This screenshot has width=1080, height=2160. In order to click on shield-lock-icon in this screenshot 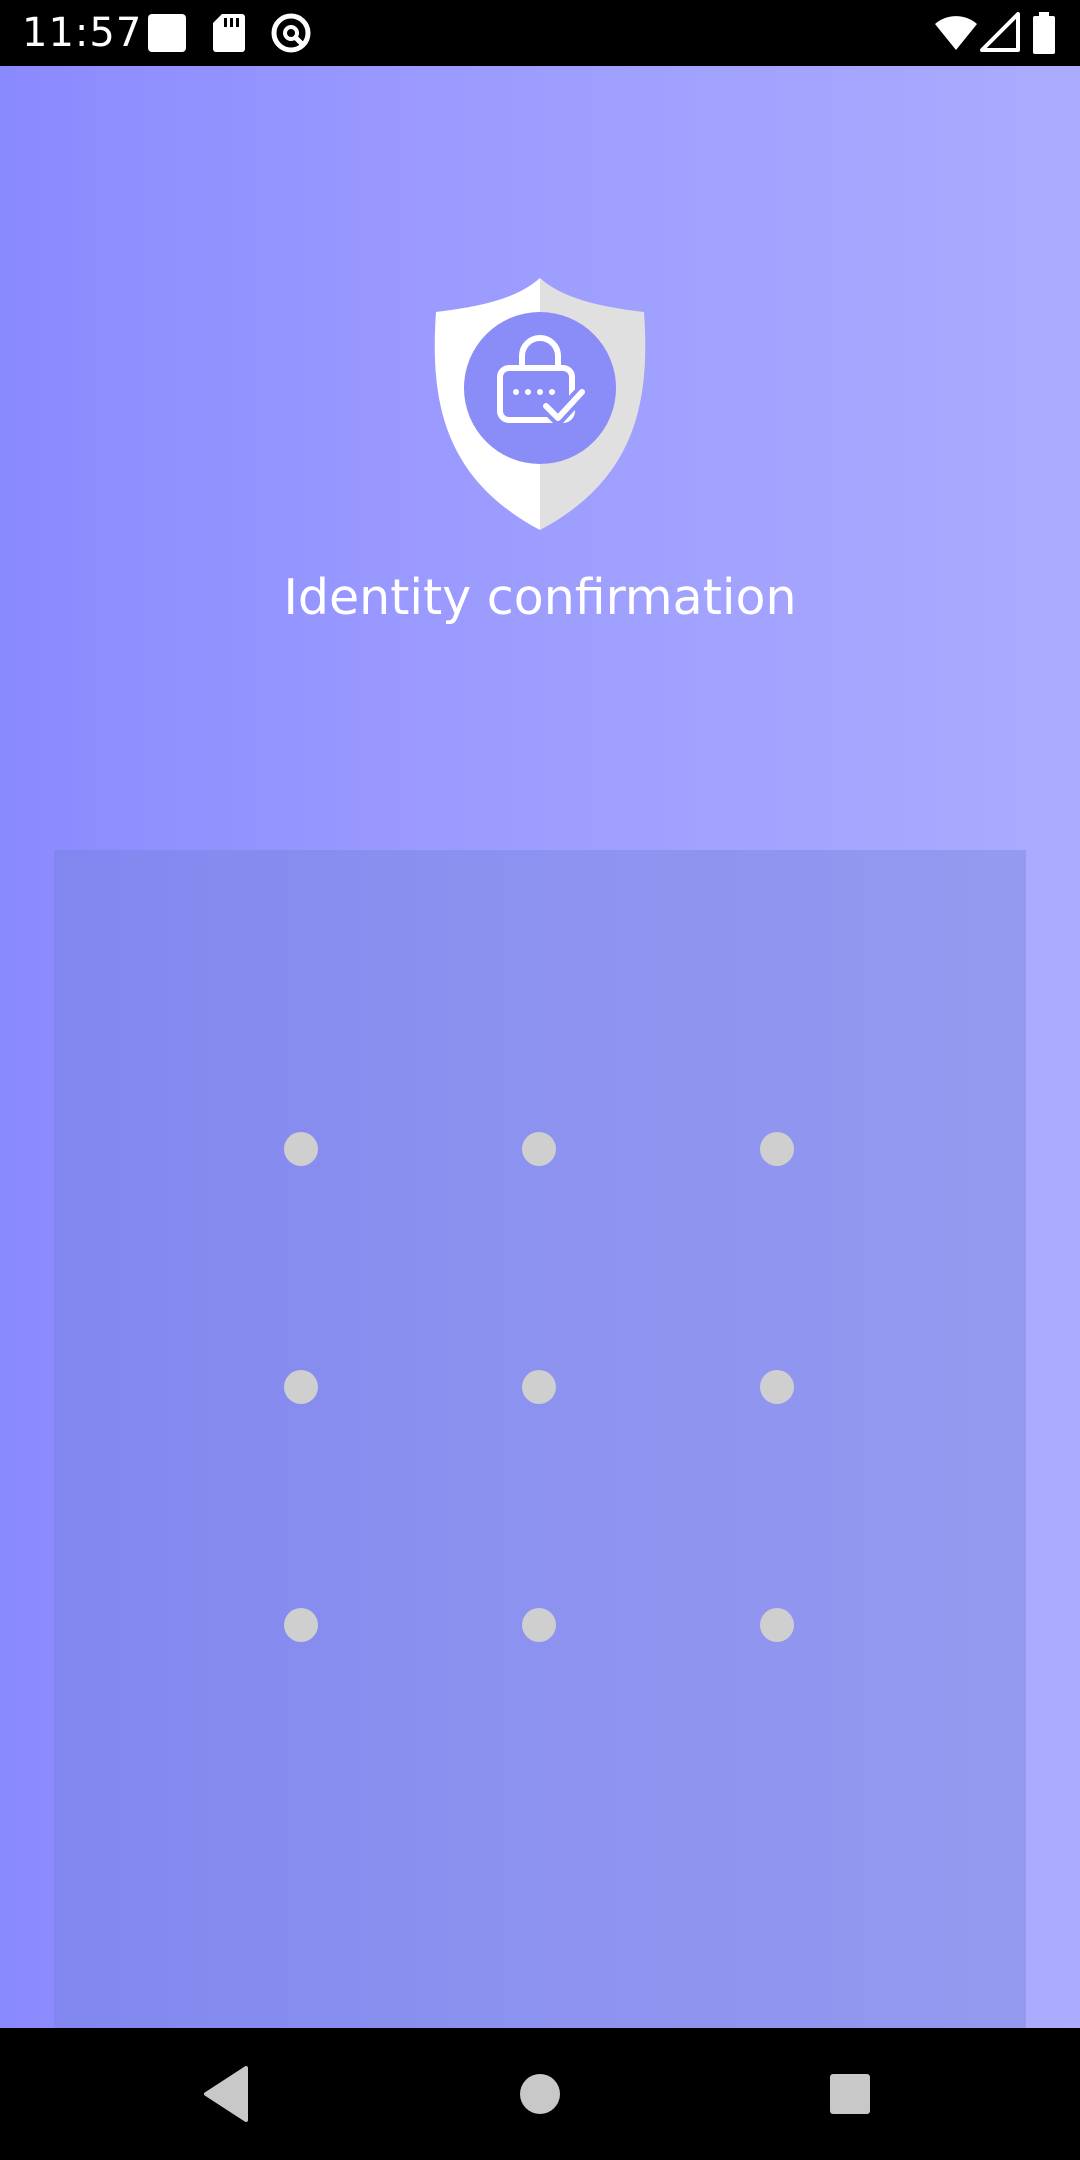, I will do `click(540, 404)`.